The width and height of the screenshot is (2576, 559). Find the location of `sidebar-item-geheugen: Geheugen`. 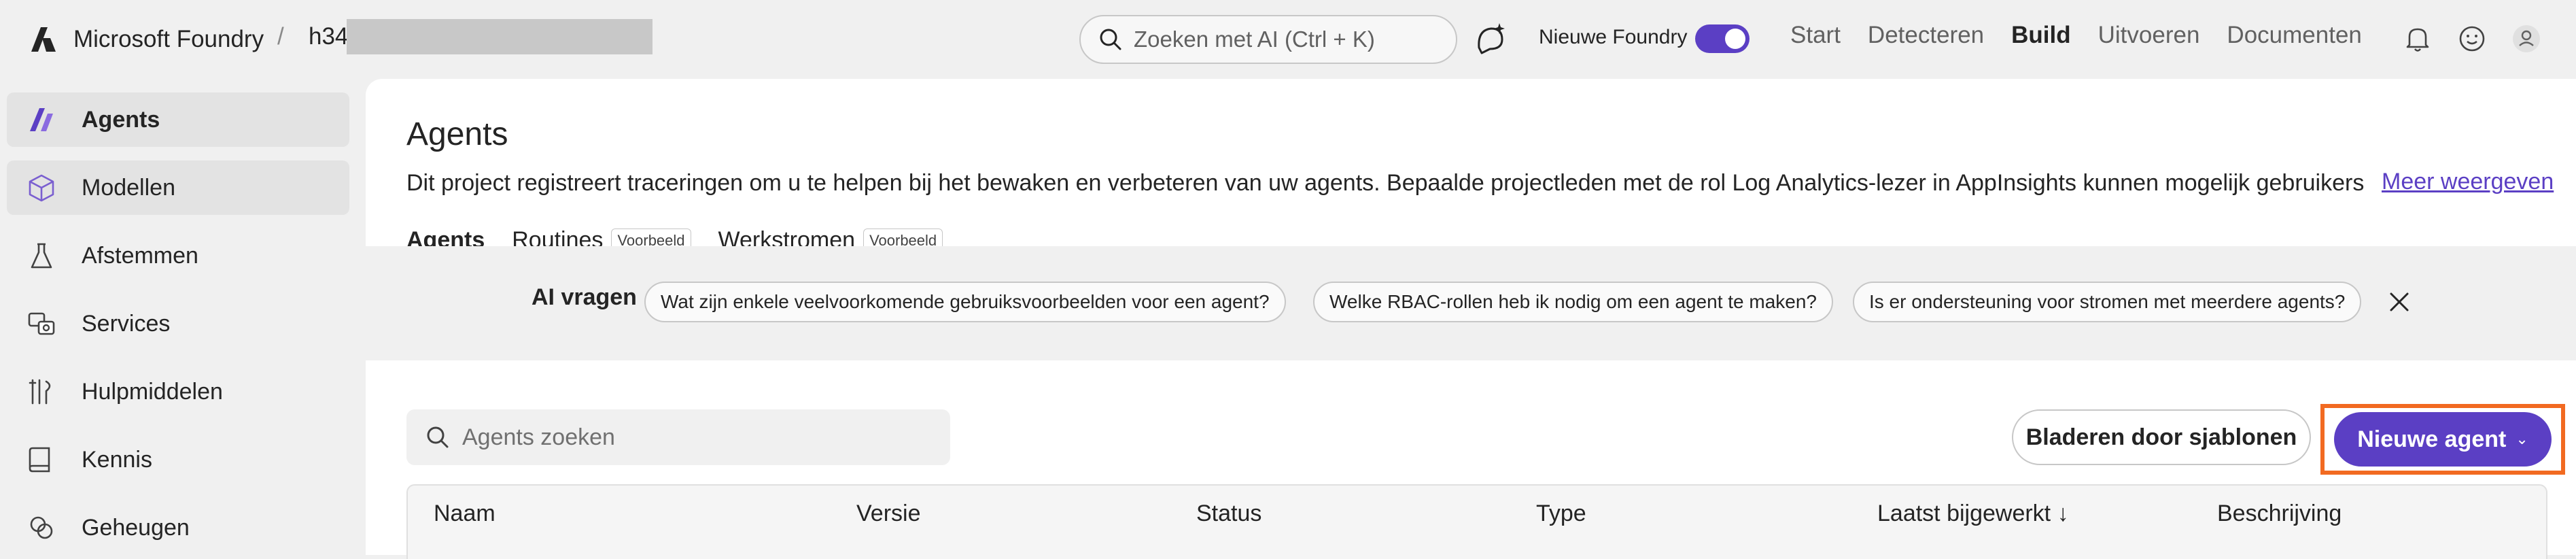

sidebar-item-geheugen: Geheugen is located at coordinates (178, 528).